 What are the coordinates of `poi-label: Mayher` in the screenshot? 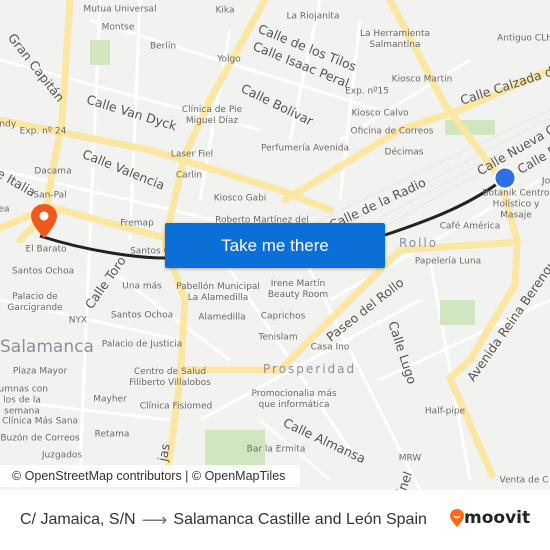 It's located at (110, 399).